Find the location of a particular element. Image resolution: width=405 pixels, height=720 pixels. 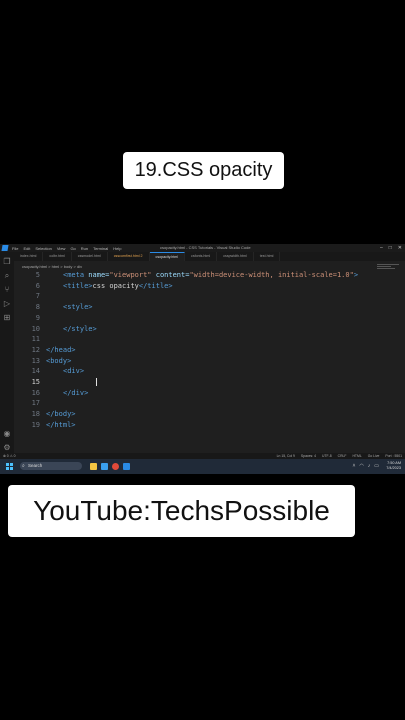

code-line: 15 is located at coordinates (209, 382).